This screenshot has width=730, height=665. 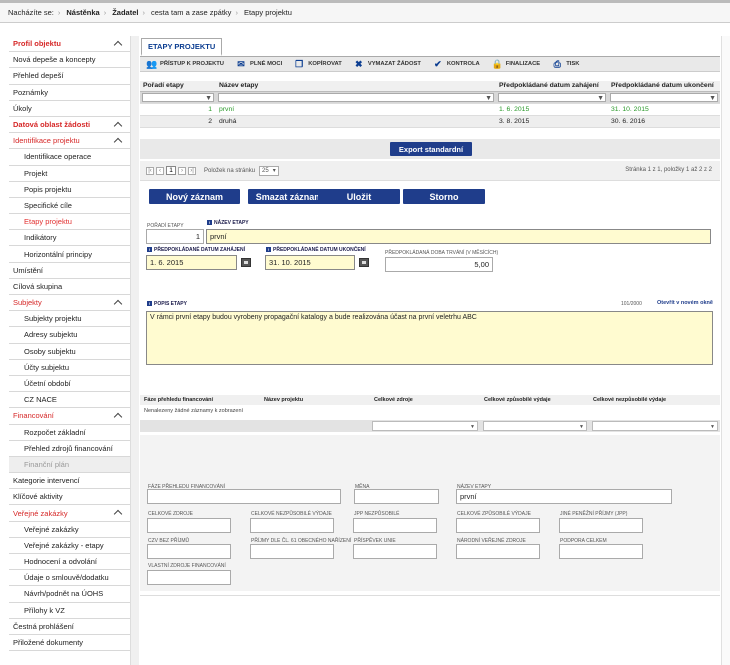 I want to click on tab-etapy-projektu: ETAPY PROJEKTU, so click(x=182, y=47).